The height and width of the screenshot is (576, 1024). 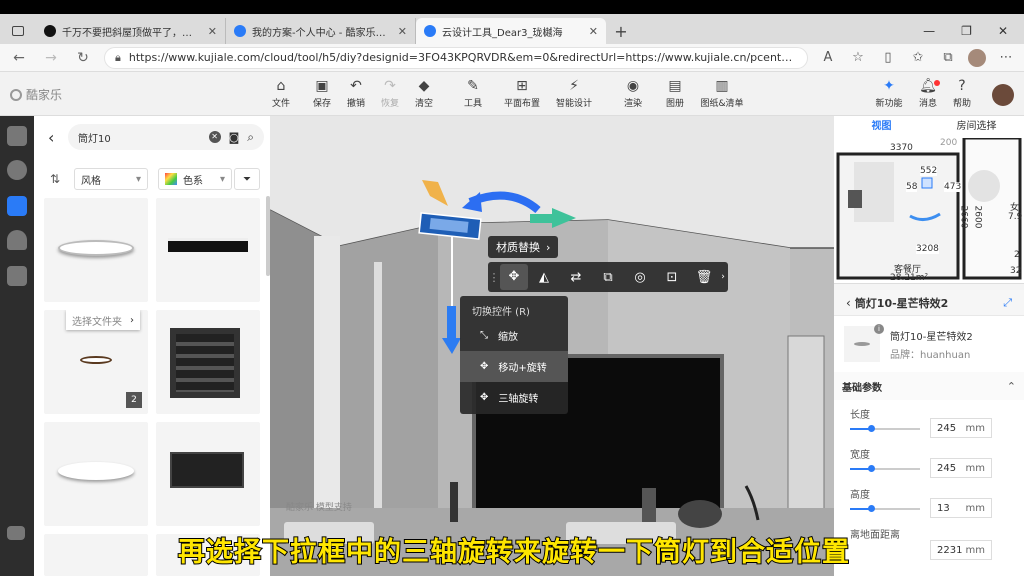 I want to click on library-search: 筒灯10 ✕ ◙ ⌕, so click(x=166, y=137).